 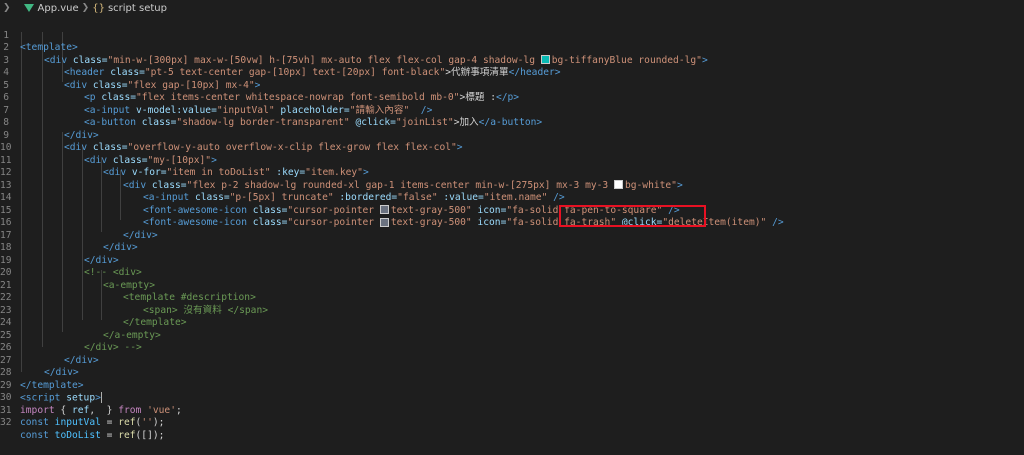 What do you see at coordinates (632, 216) in the screenshot?
I see `highlight-box` at bounding box center [632, 216].